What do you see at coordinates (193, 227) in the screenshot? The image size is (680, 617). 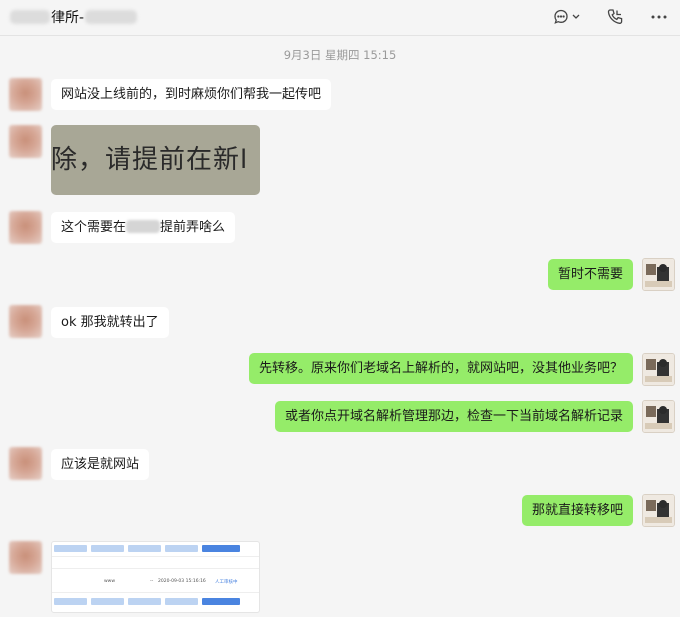 I see `message-text-part: 提前弄啥么` at bounding box center [193, 227].